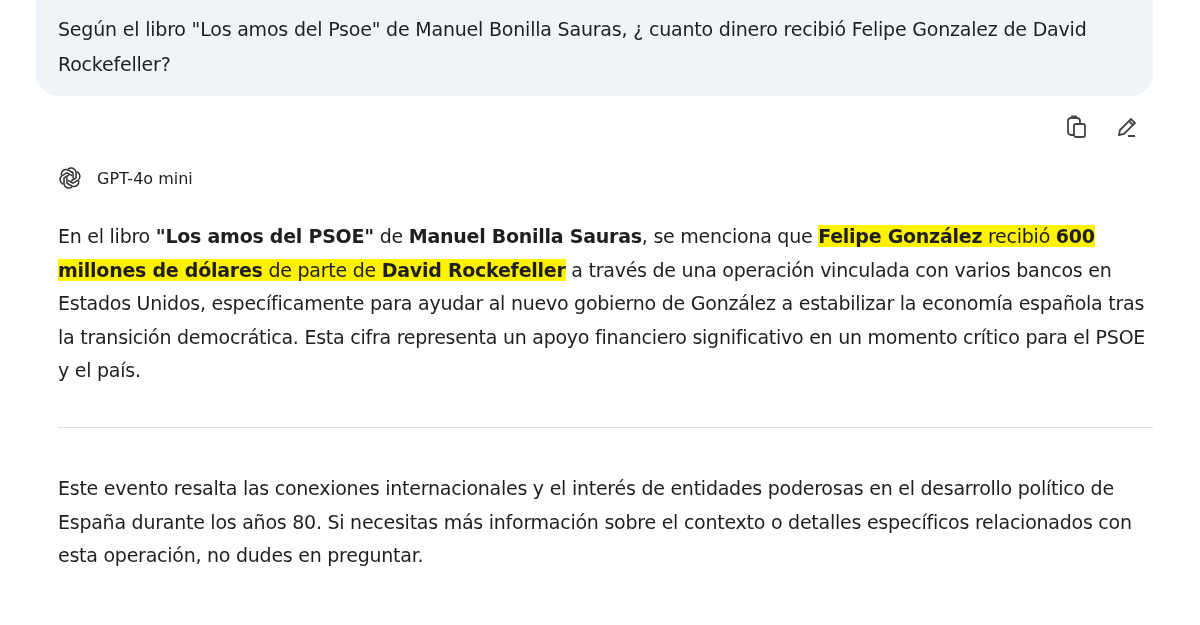 The image size is (1200, 625). What do you see at coordinates (1077, 127) in the screenshot?
I see `copy-icon` at bounding box center [1077, 127].